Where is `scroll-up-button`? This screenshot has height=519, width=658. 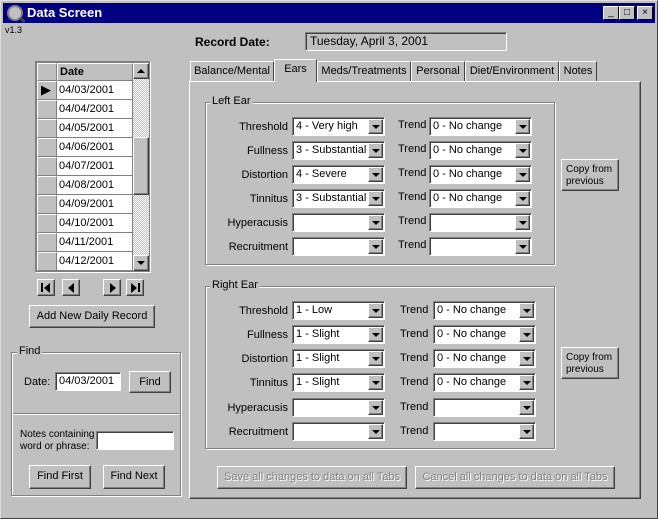
scroll-up-button is located at coordinates (141, 71).